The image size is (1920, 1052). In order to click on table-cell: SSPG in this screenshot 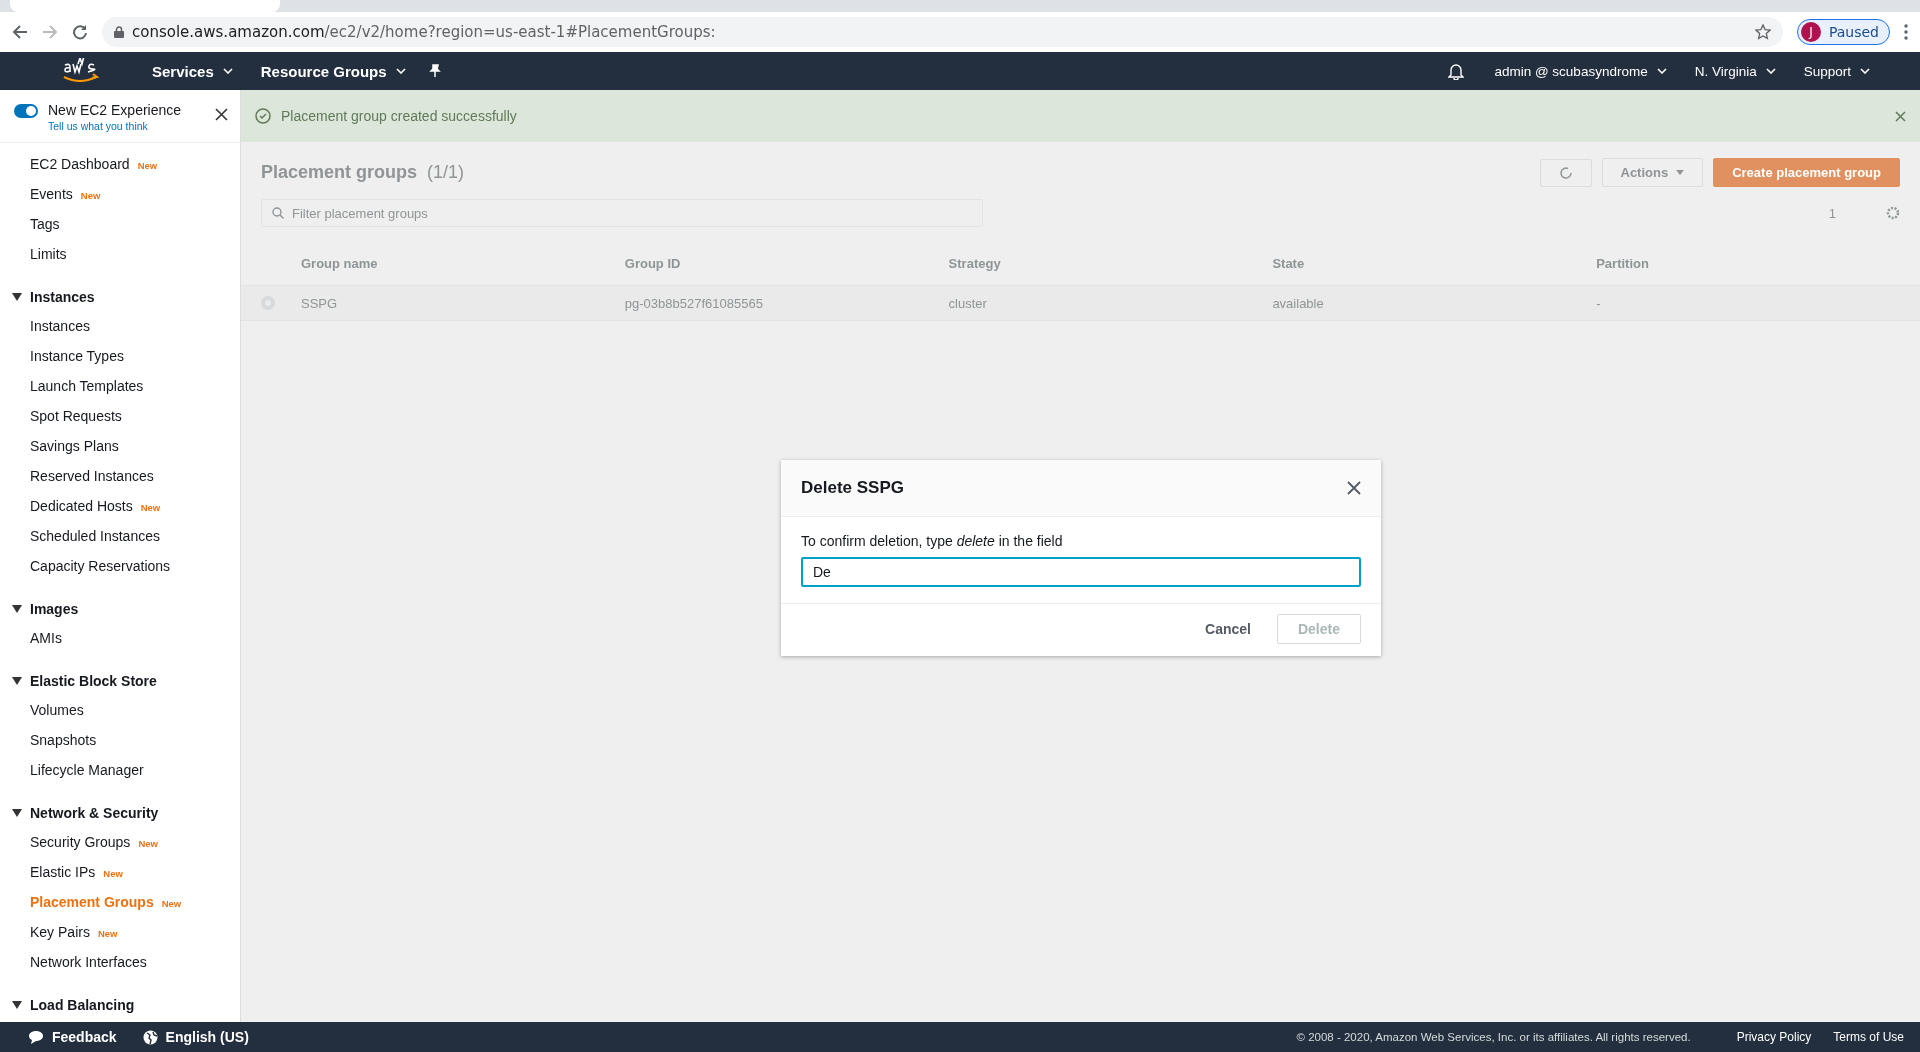, I will do `click(319, 303)`.